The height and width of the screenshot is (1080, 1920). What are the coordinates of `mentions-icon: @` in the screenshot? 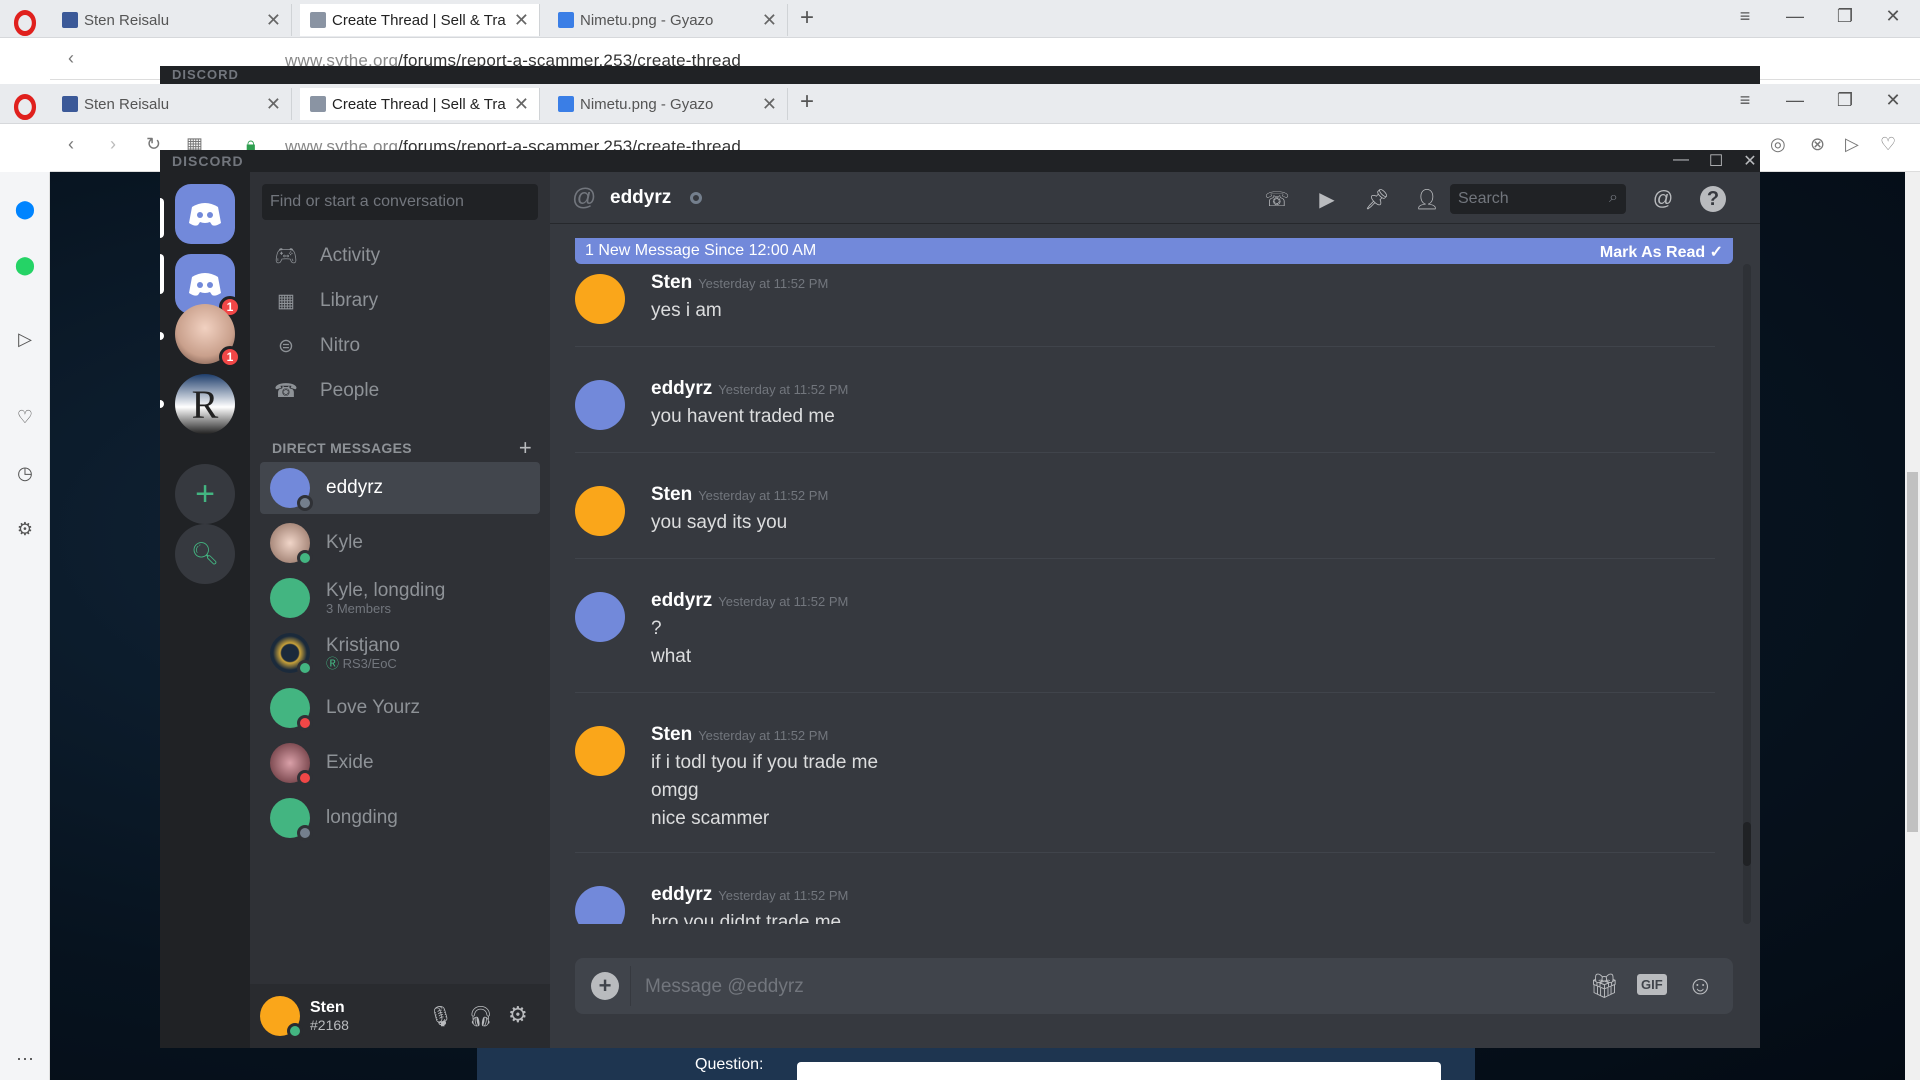 It's located at (1663, 199).